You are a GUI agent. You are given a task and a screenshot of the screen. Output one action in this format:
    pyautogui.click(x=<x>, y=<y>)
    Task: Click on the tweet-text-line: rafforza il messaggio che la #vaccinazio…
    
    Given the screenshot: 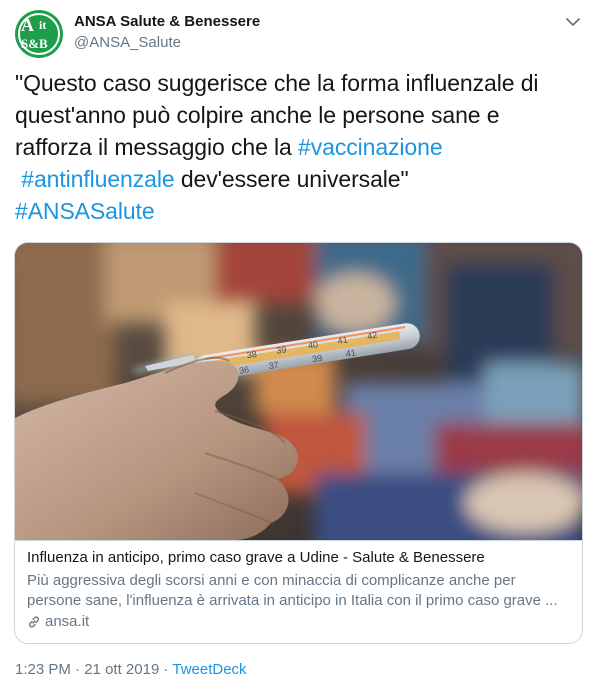 What is the action you would take?
    pyautogui.click(x=295, y=147)
    